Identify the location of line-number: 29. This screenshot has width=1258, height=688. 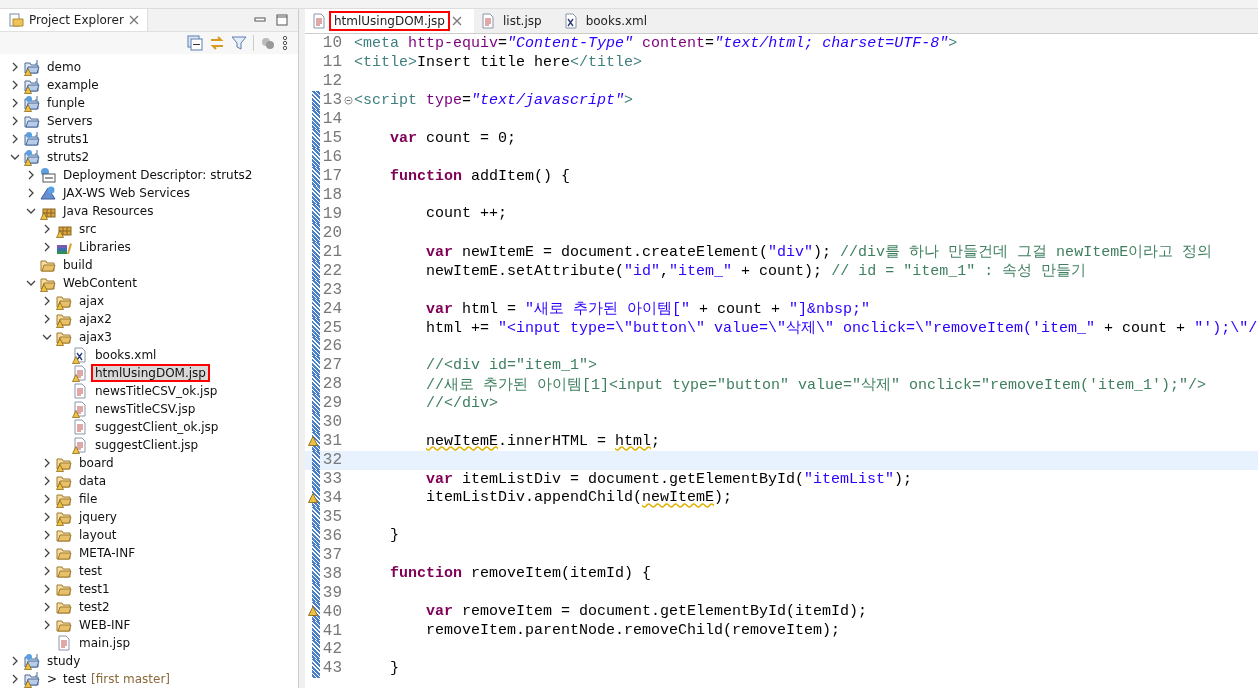
(331, 403).